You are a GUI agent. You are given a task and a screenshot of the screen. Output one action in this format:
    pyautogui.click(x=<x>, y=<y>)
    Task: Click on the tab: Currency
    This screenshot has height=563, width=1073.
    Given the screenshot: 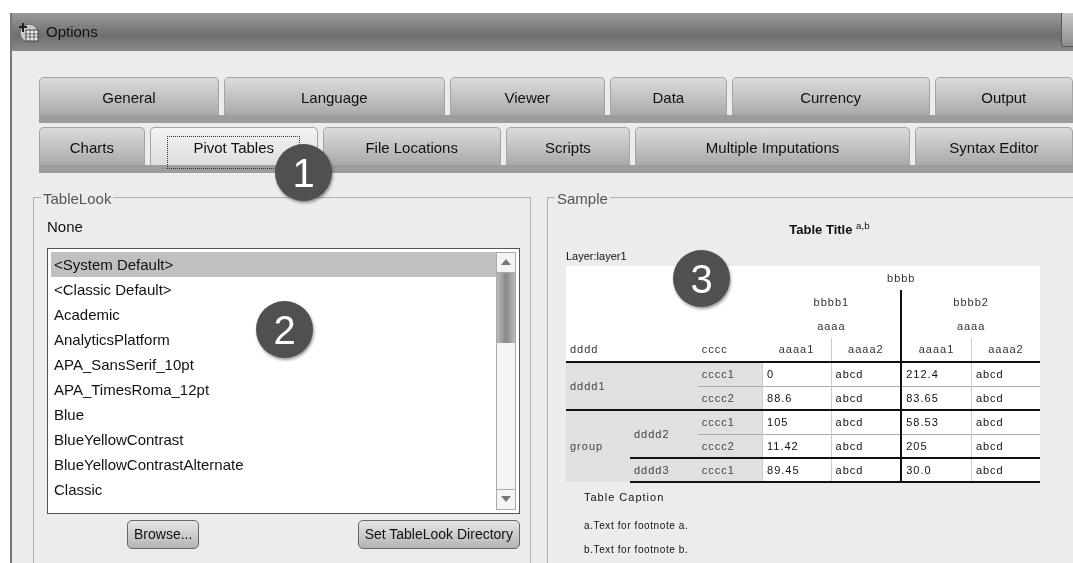 What is the action you would take?
    pyautogui.click(x=830, y=96)
    